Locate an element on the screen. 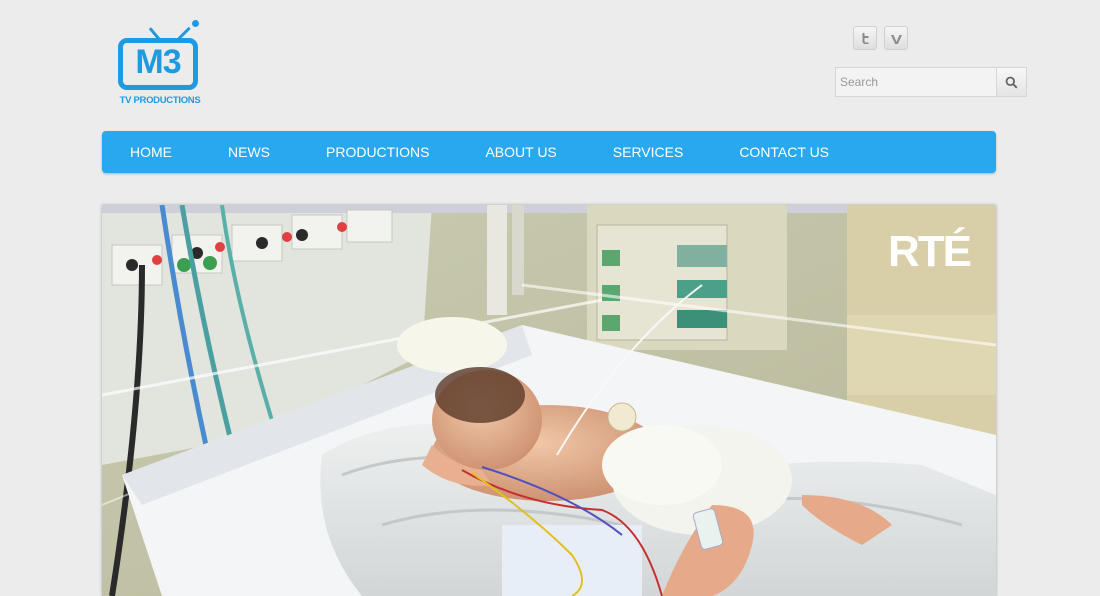 This screenshot has width=1100, height=596. vimeo-button is located at coordinates (896, 38).